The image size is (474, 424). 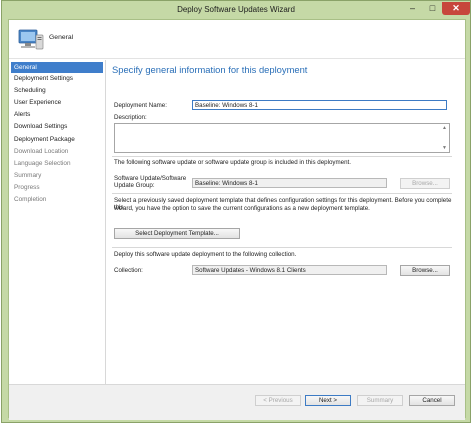 I want to click on title-bar: Deploy Software Updates Wizard – □ ✕, so click(x=236, y=10).